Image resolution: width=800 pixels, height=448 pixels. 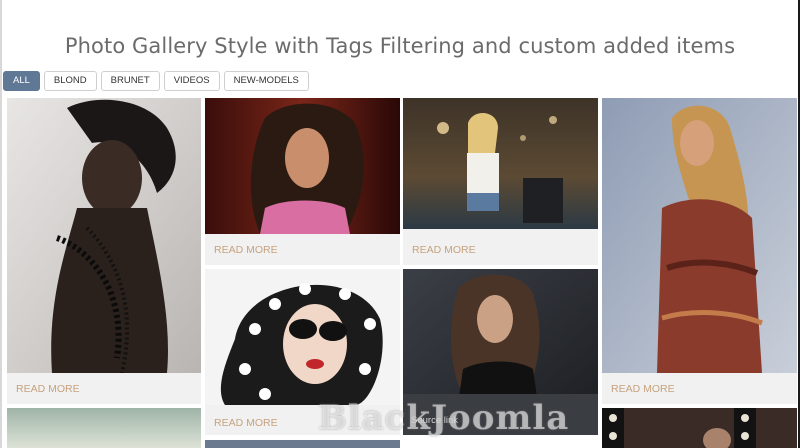 I want to click on tag-filter-bar: ALL BLOND BRUNET VIDEOS NEW-MODELS, so click(x=156, y=81).